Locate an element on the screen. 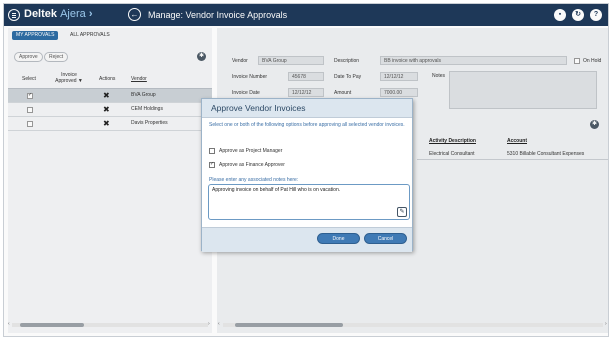 This screenshot has width=616, height=345. done-button: Done is located at coordinates (338, 238).